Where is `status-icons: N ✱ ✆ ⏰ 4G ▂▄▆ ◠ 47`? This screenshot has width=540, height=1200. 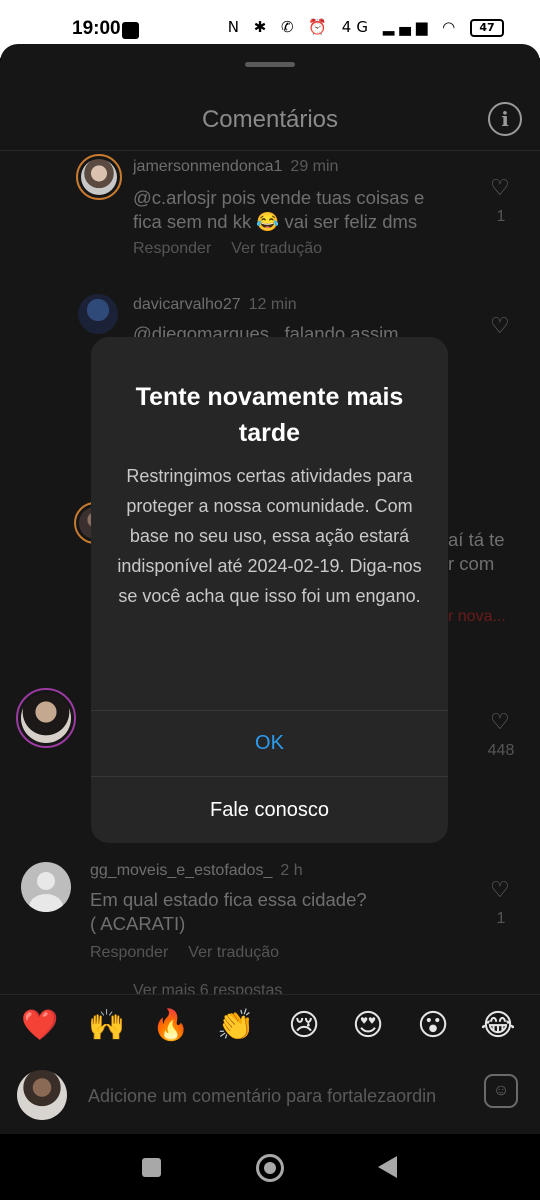 status-icons: N ✱ ✆ ⏰ 4G ▂▄▆ ◠ 47 is located at coordinates (366, 27).